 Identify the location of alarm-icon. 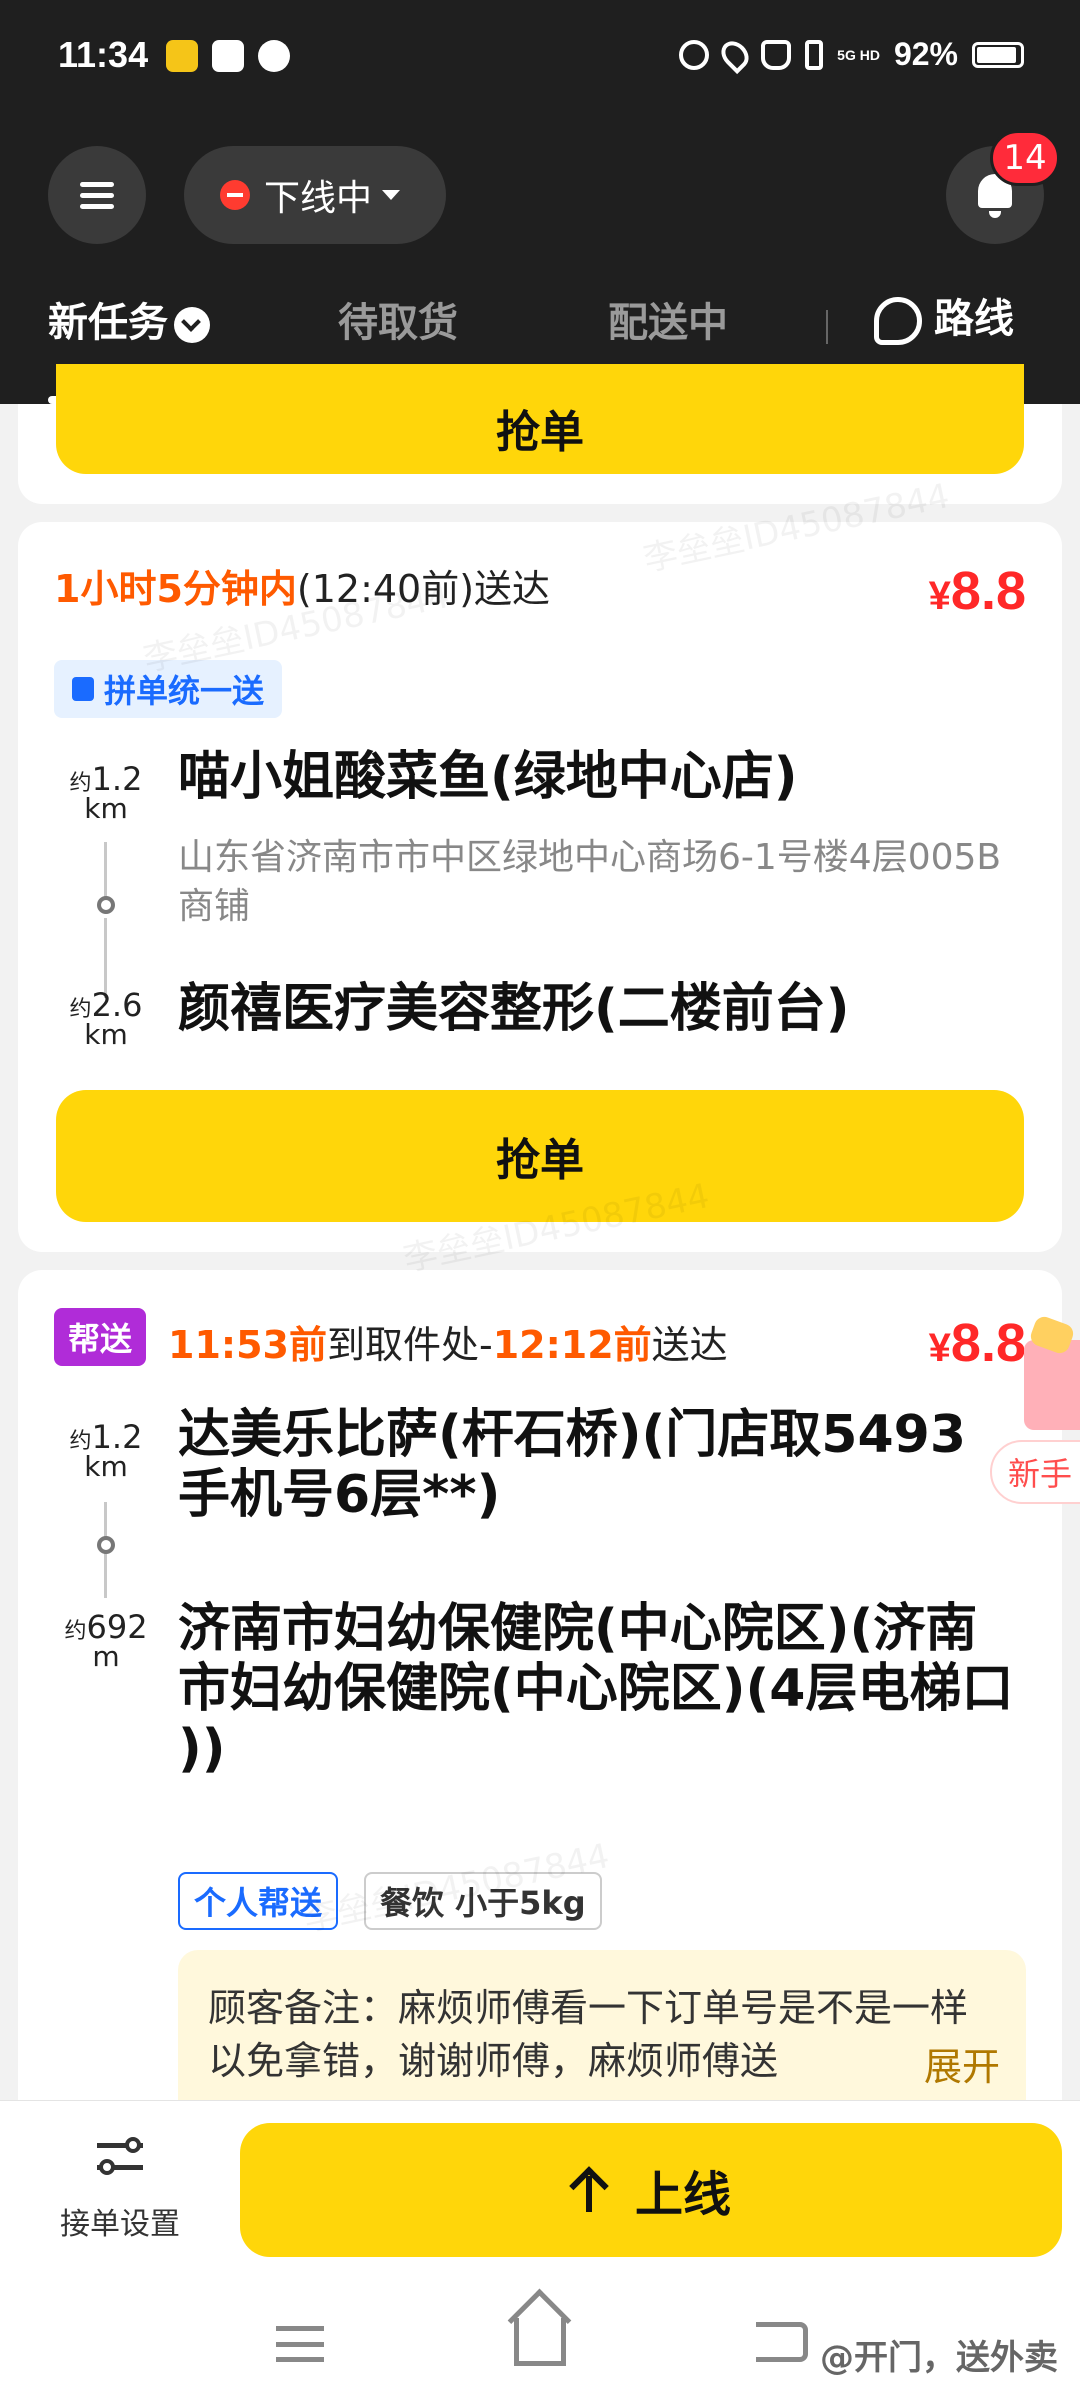
(694, 54).